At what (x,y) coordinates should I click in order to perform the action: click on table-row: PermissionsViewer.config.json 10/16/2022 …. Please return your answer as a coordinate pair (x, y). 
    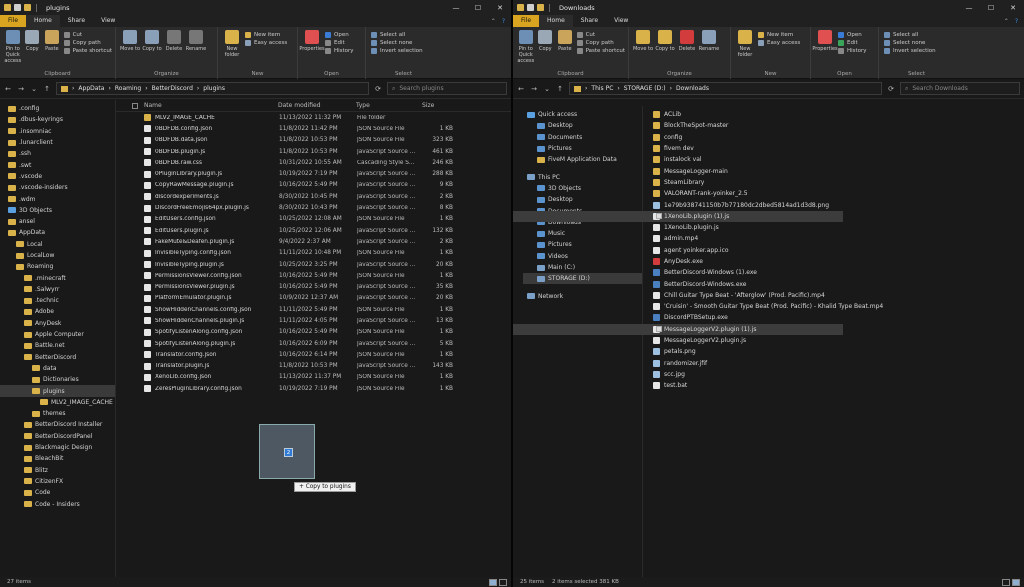
    Looking at the image, I should click on (313, 275).